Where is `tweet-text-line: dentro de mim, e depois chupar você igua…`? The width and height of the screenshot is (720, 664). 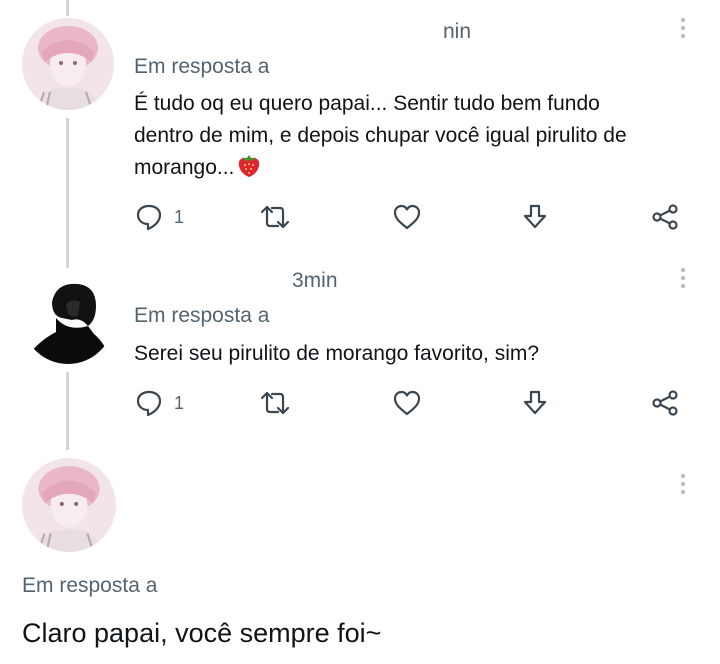
tweet-text-line: dentro de mim, e depois chupar você igua… is located at coordinates (380, 135).